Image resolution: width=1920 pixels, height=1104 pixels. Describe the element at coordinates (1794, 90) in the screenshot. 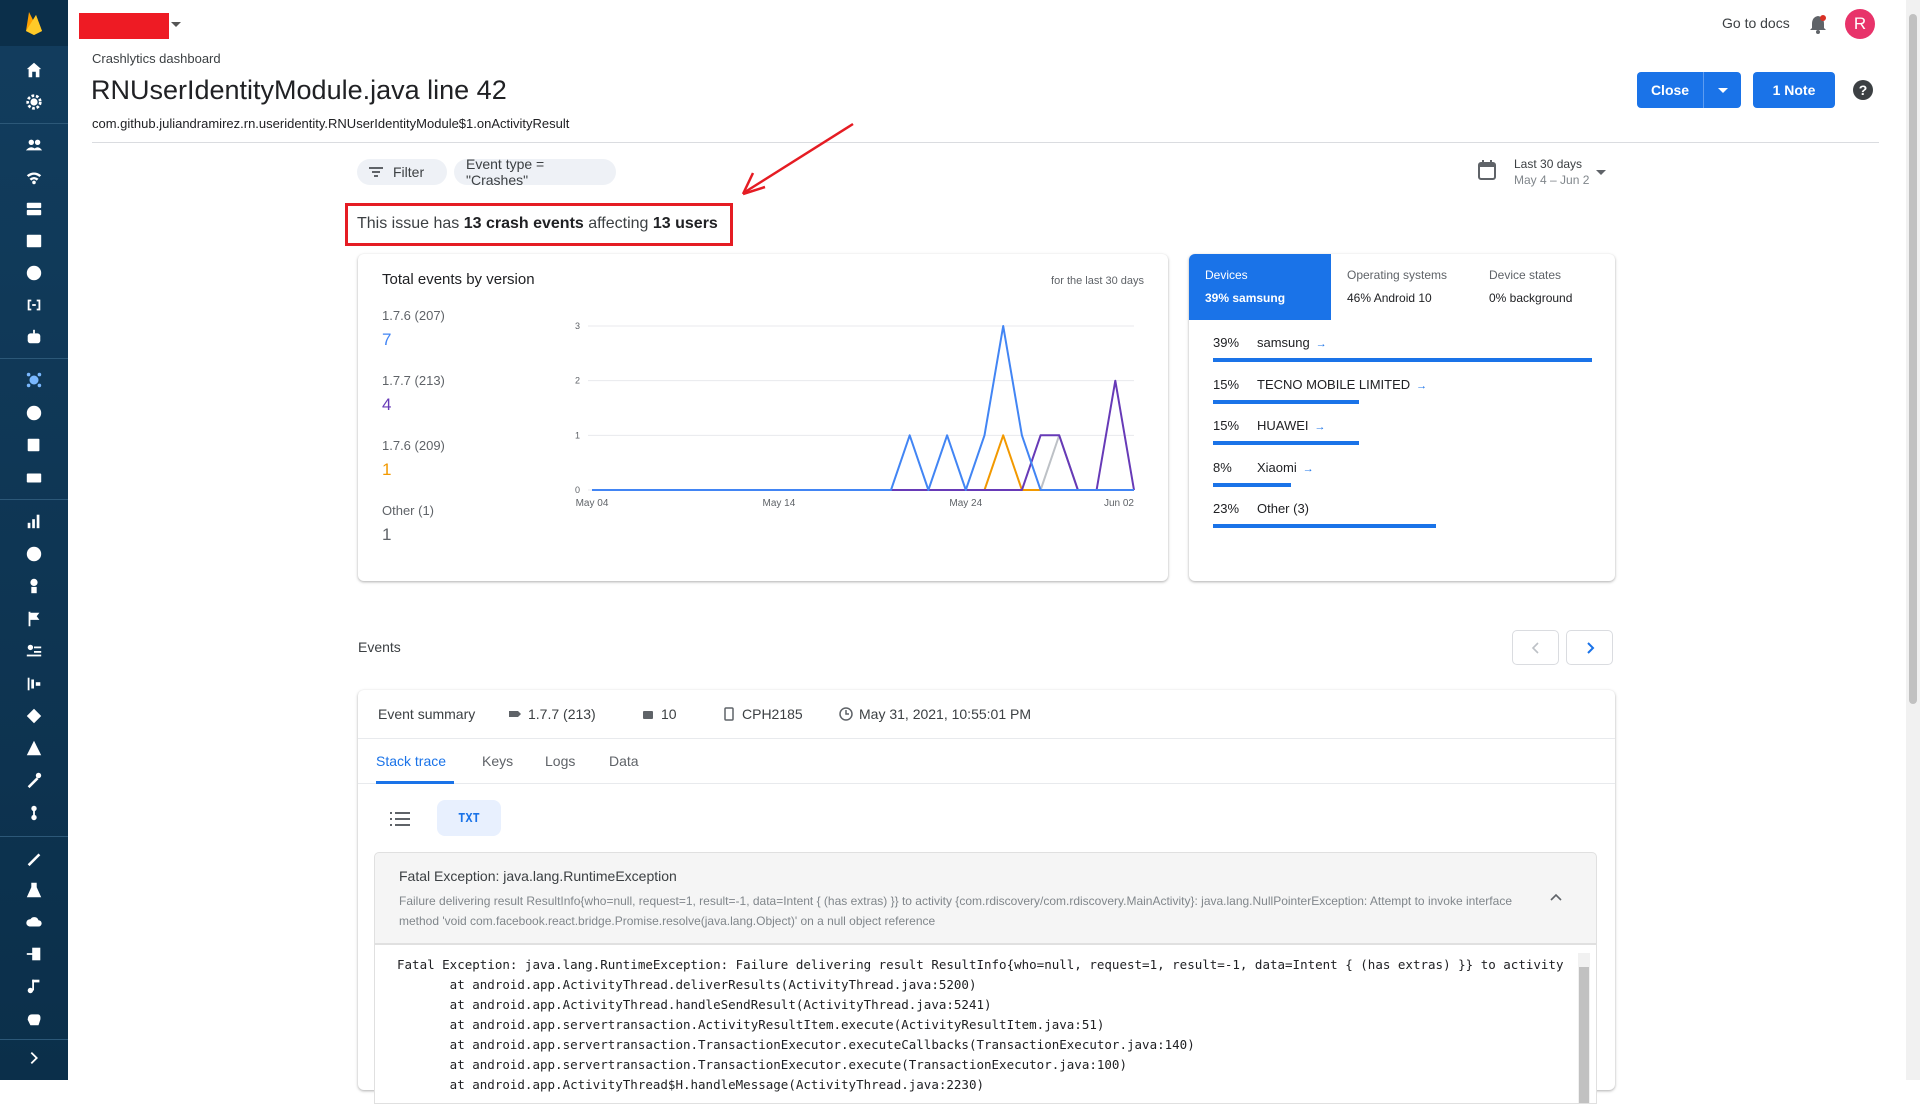

I see `notes-button: 1 Note` at that location.